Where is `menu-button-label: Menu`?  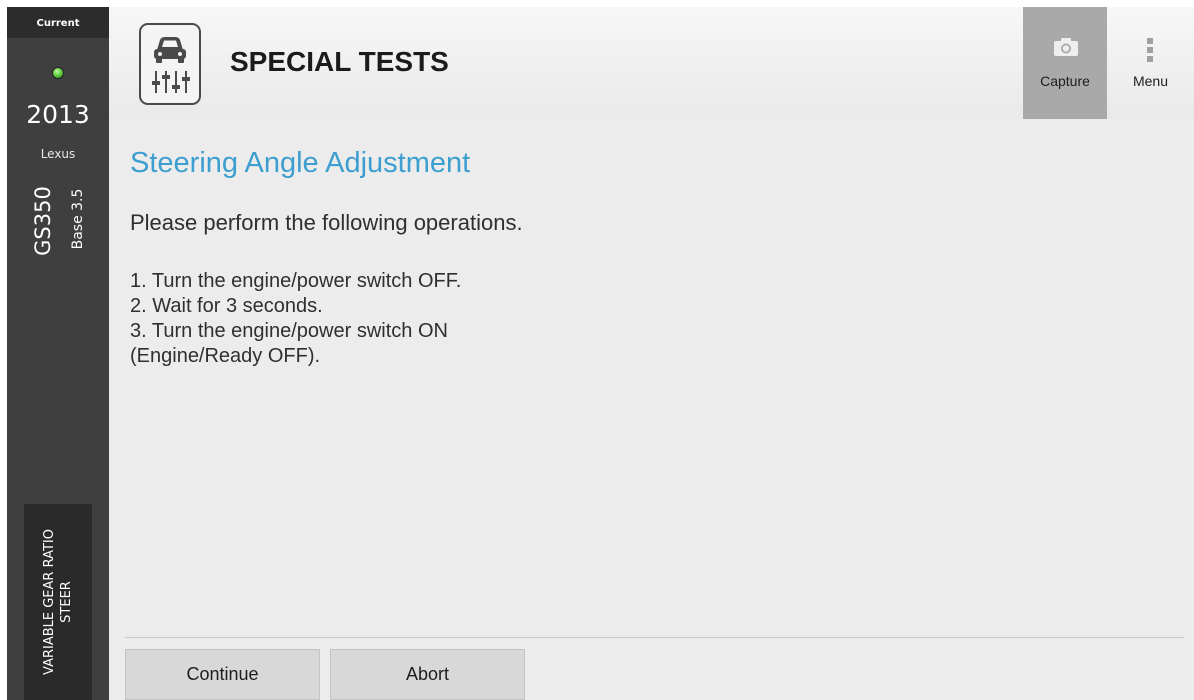 menu-button-label: Menu is located at coordinates (1150, 81).